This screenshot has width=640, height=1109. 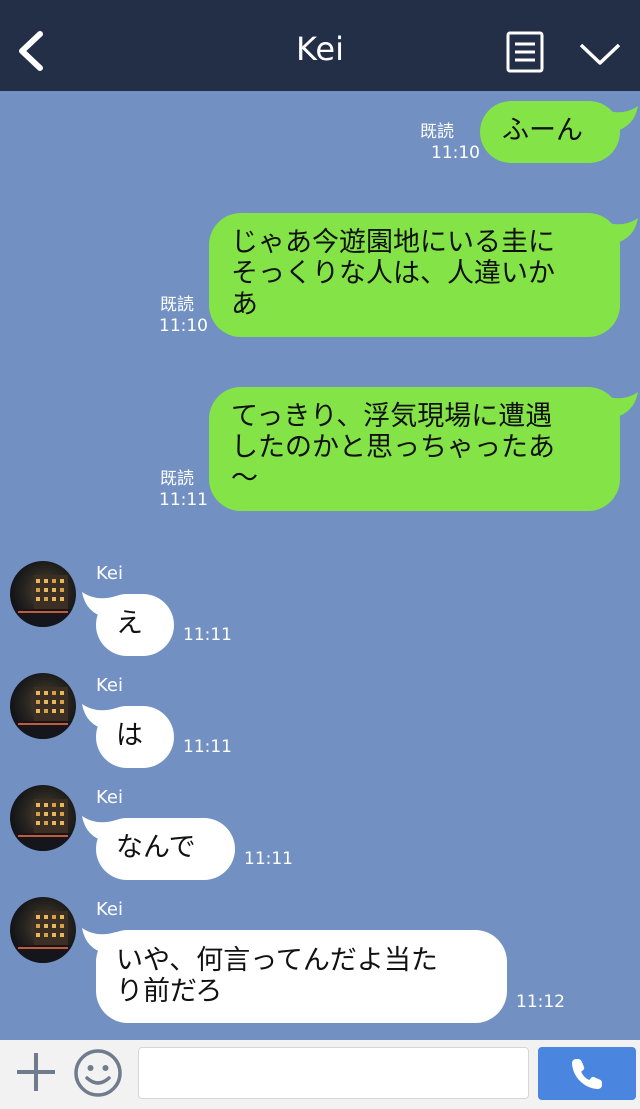 I want to click on message-bubble: なんで, so click(x=165, y=849).